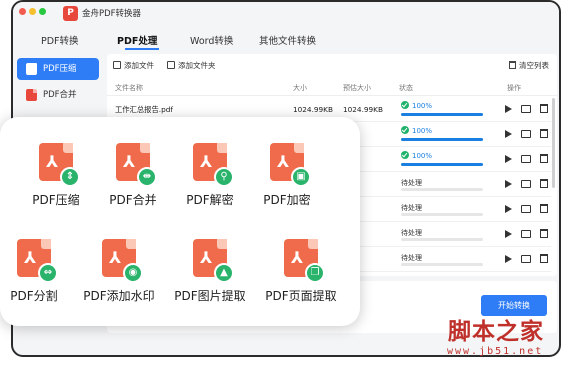  Describe the element at coordinates (210, 175) in the screenshot. I see `tool-pdf-decrypt: ⅄ ⚲ PDF解密` at that location.